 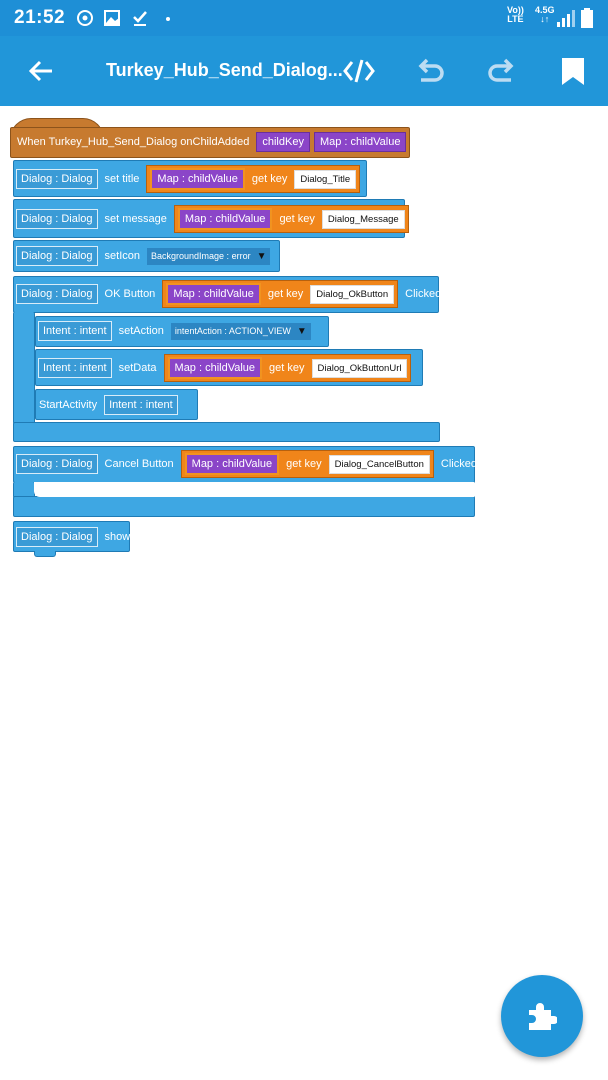 What do you see at coordinates (137, 368) in the screenshot?
I see `method-label: setData` at bounding box center [137, 368].